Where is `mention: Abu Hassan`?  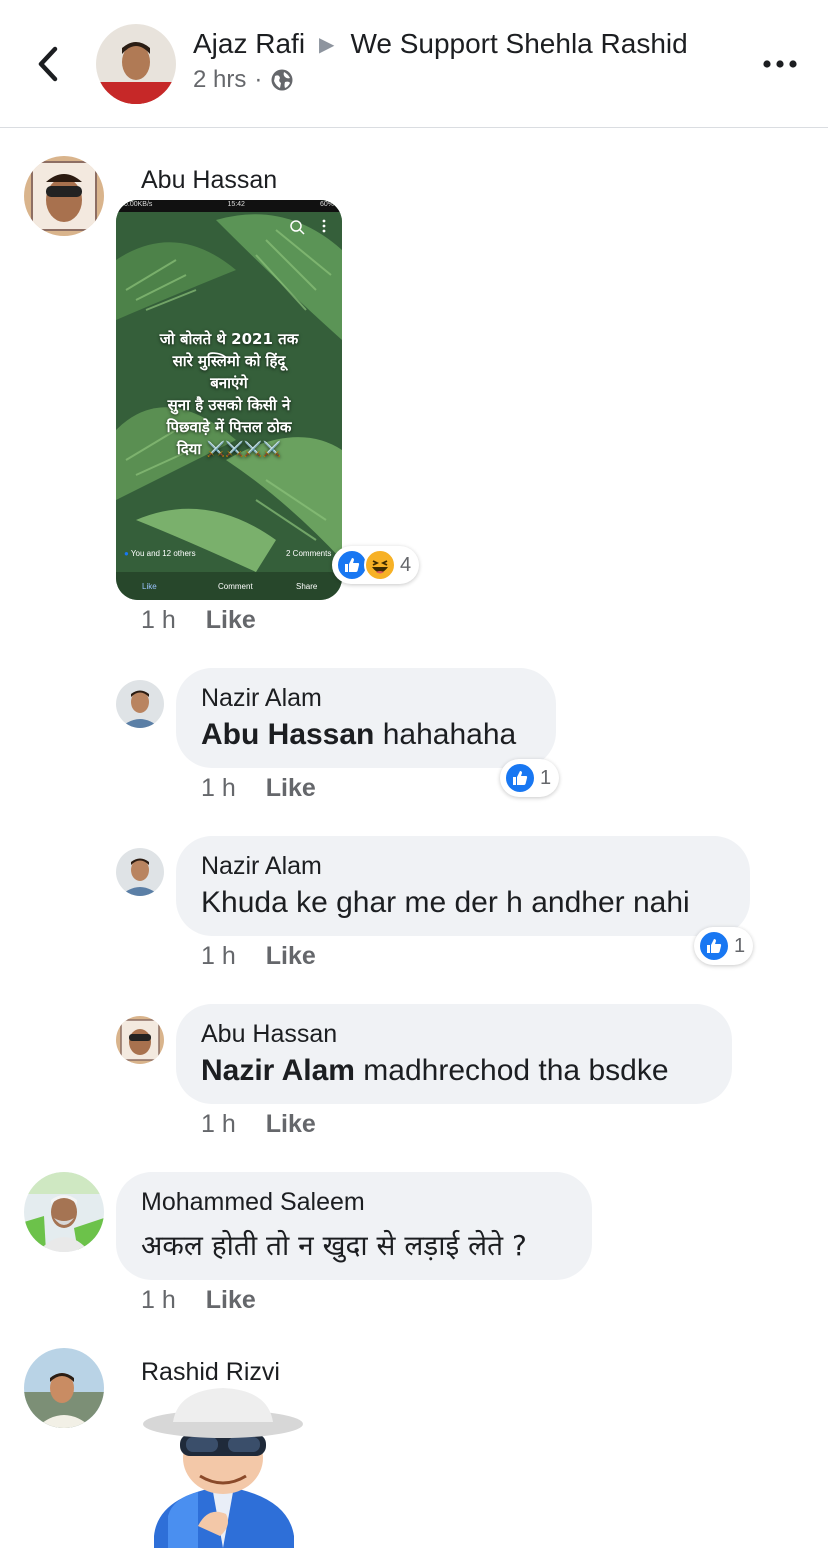 mention: Abu Hassan is located at coordinates (287, 734).